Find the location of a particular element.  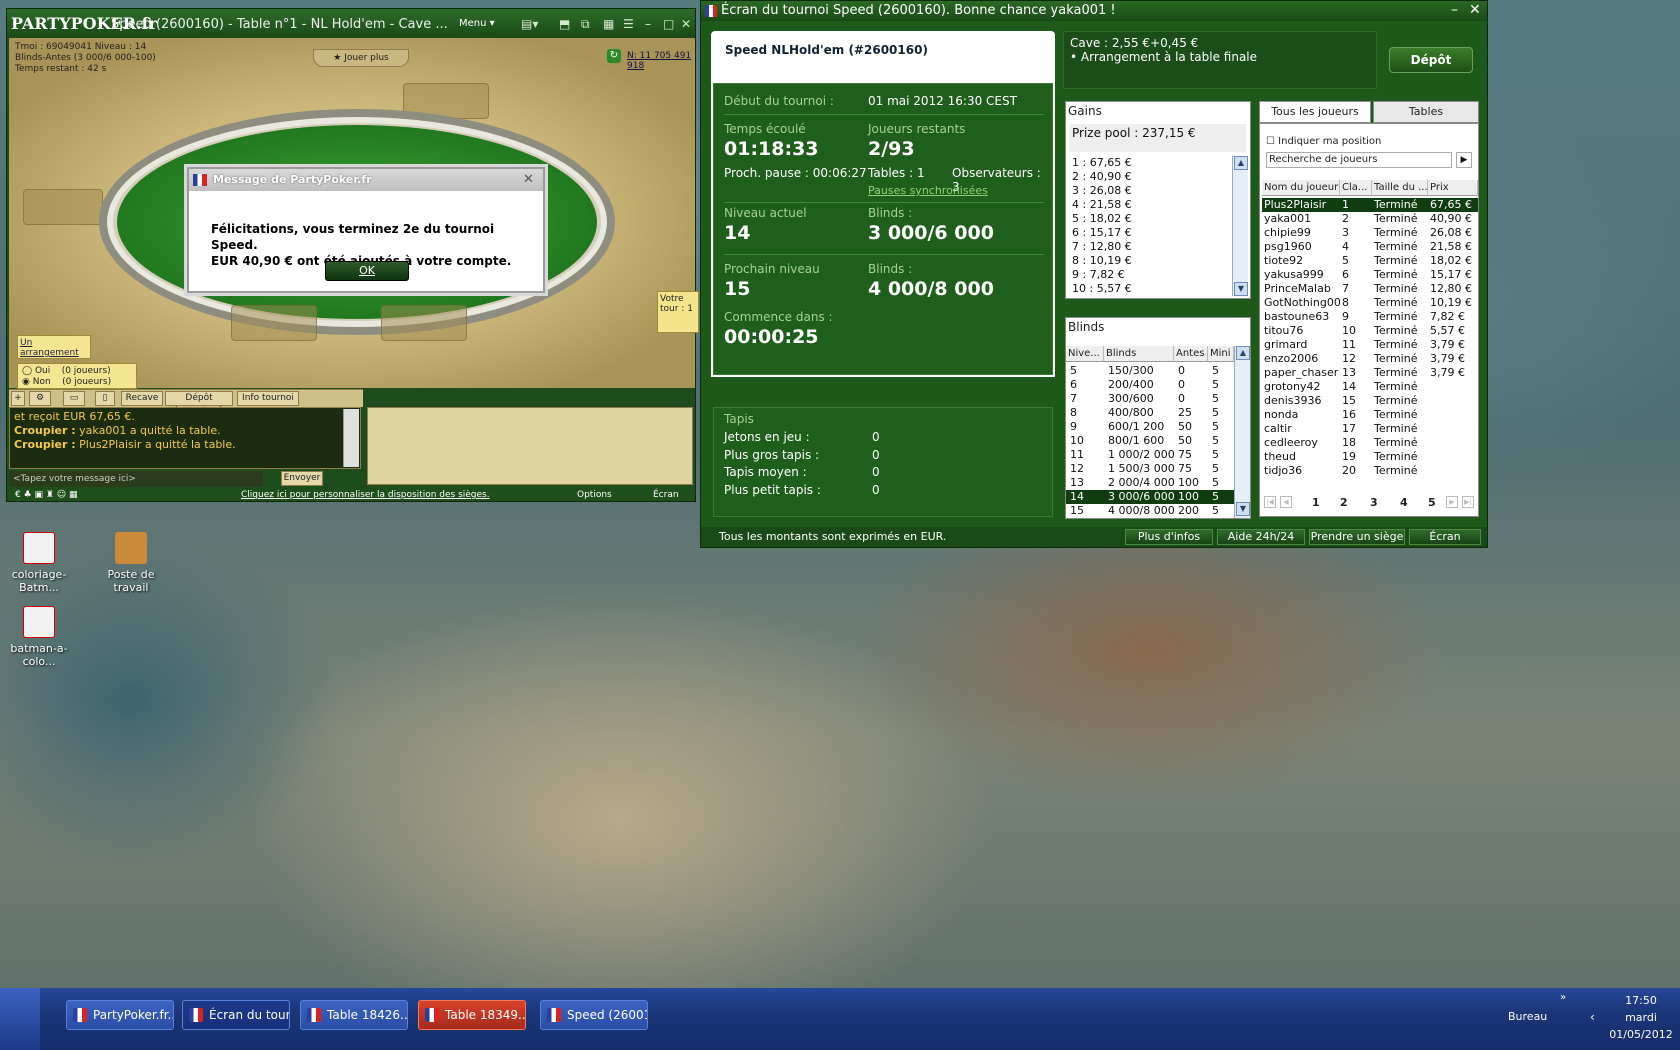

tray-chevron-icon: ‹ is located at coordinates (1592, 1017).